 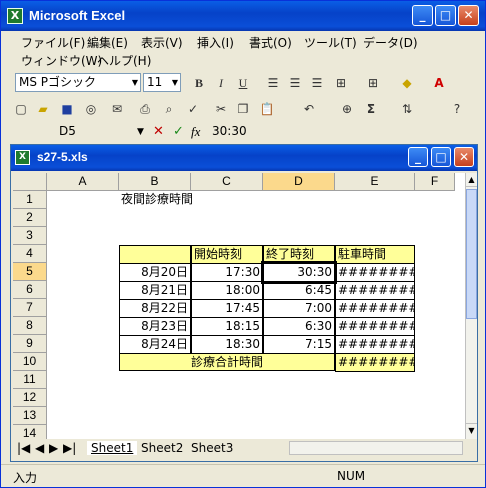 I want to click on horizontal-scrollbar, so click(x=376, y=448).